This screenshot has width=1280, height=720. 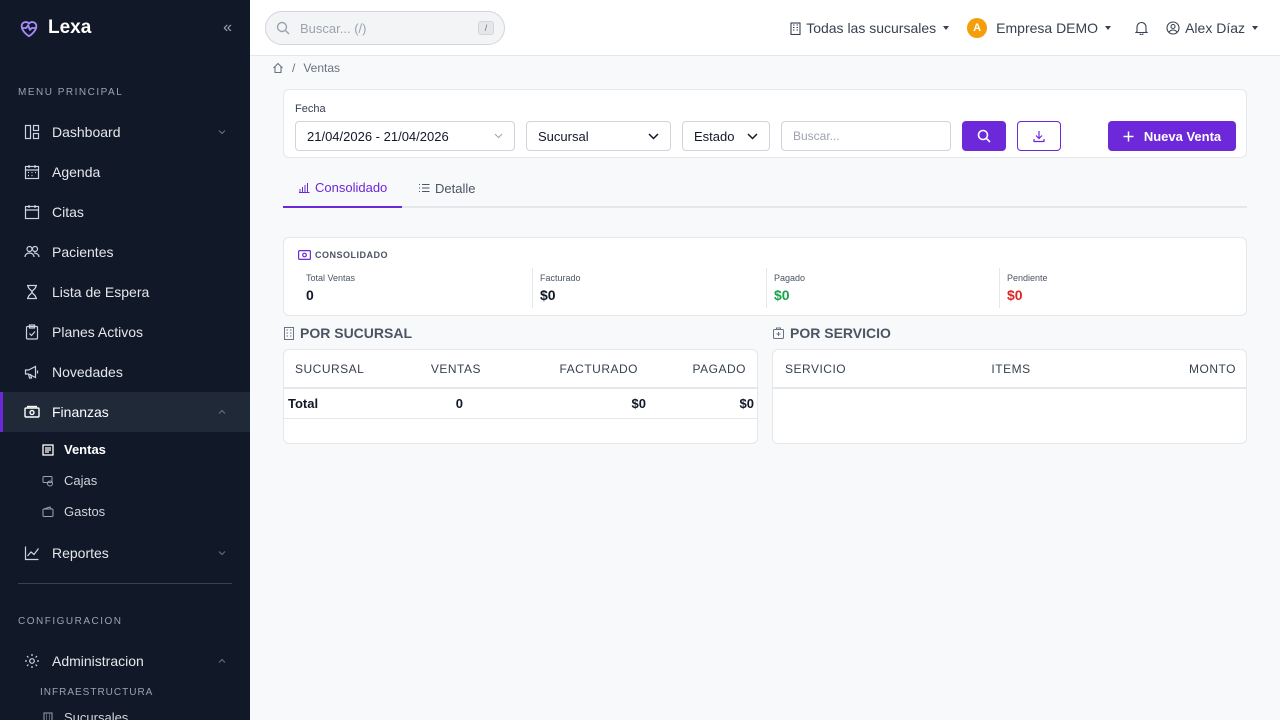 I want to click on metric-label: Facturado, so click(x=560, y=278).